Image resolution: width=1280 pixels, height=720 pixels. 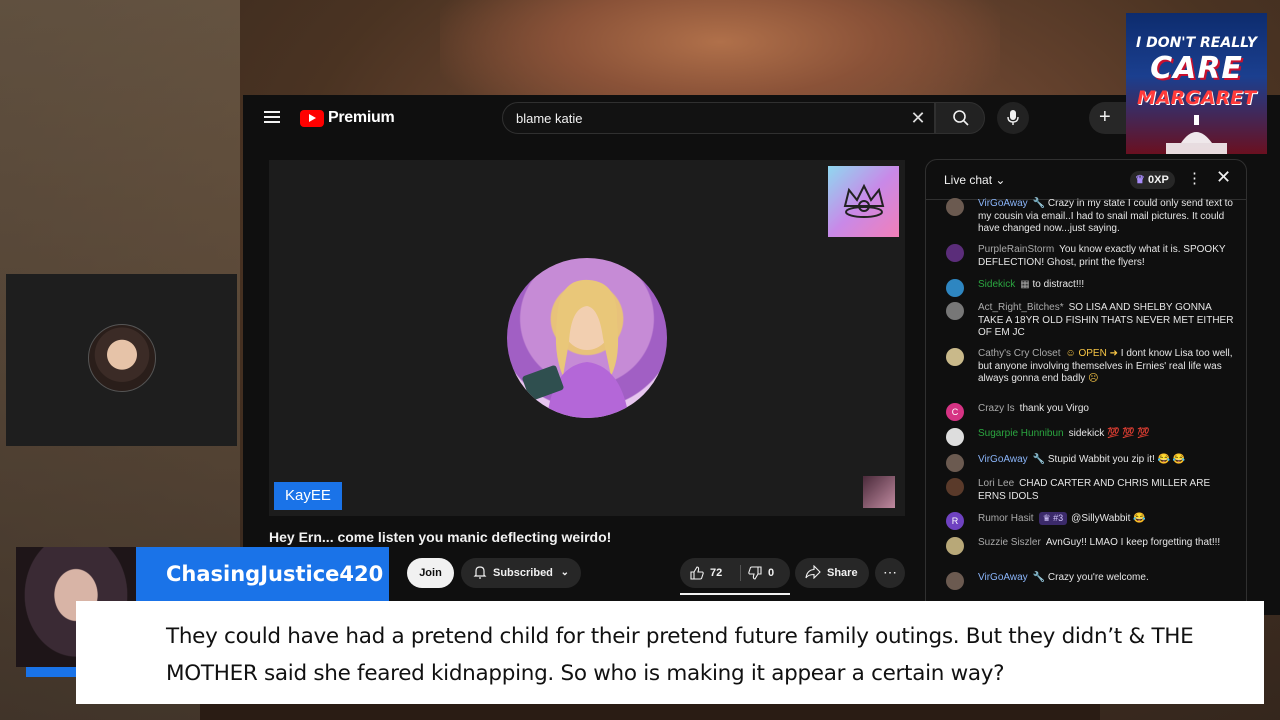 What do you see at coordinates (1026, 284) in the screenshot?
I see `sponsor-badge-icon: ▦` at bounding box center [1026, 284].